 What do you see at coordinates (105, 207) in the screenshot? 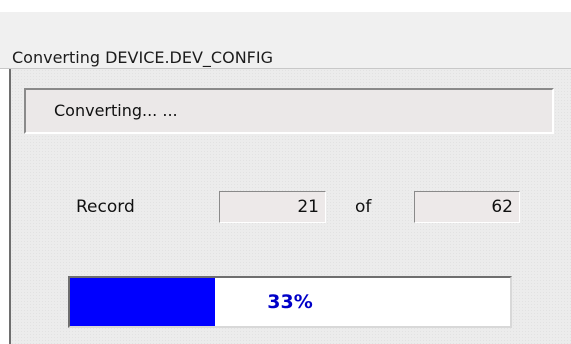
I see `record-label: Record` at bounding box center [105, 207].